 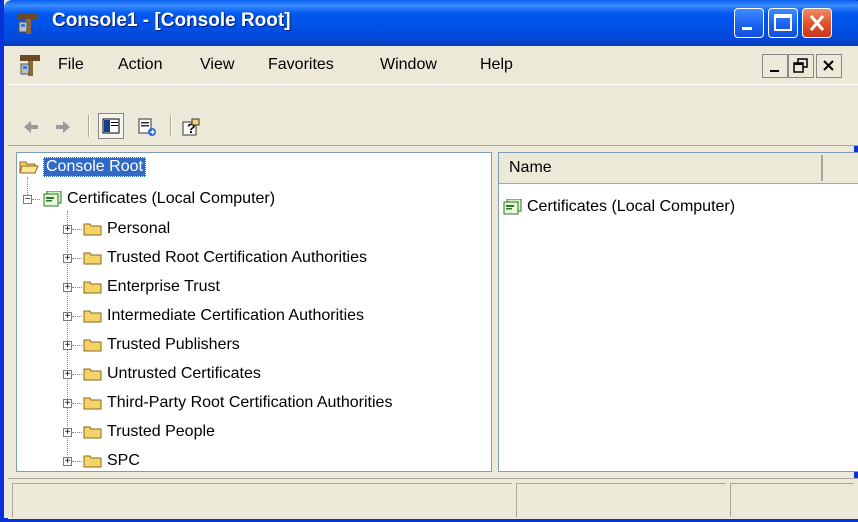 What do you see at coordinates (63, 127) in the screenshot?
I see `forward-arrow-icon` at bounding box center [63, 127].